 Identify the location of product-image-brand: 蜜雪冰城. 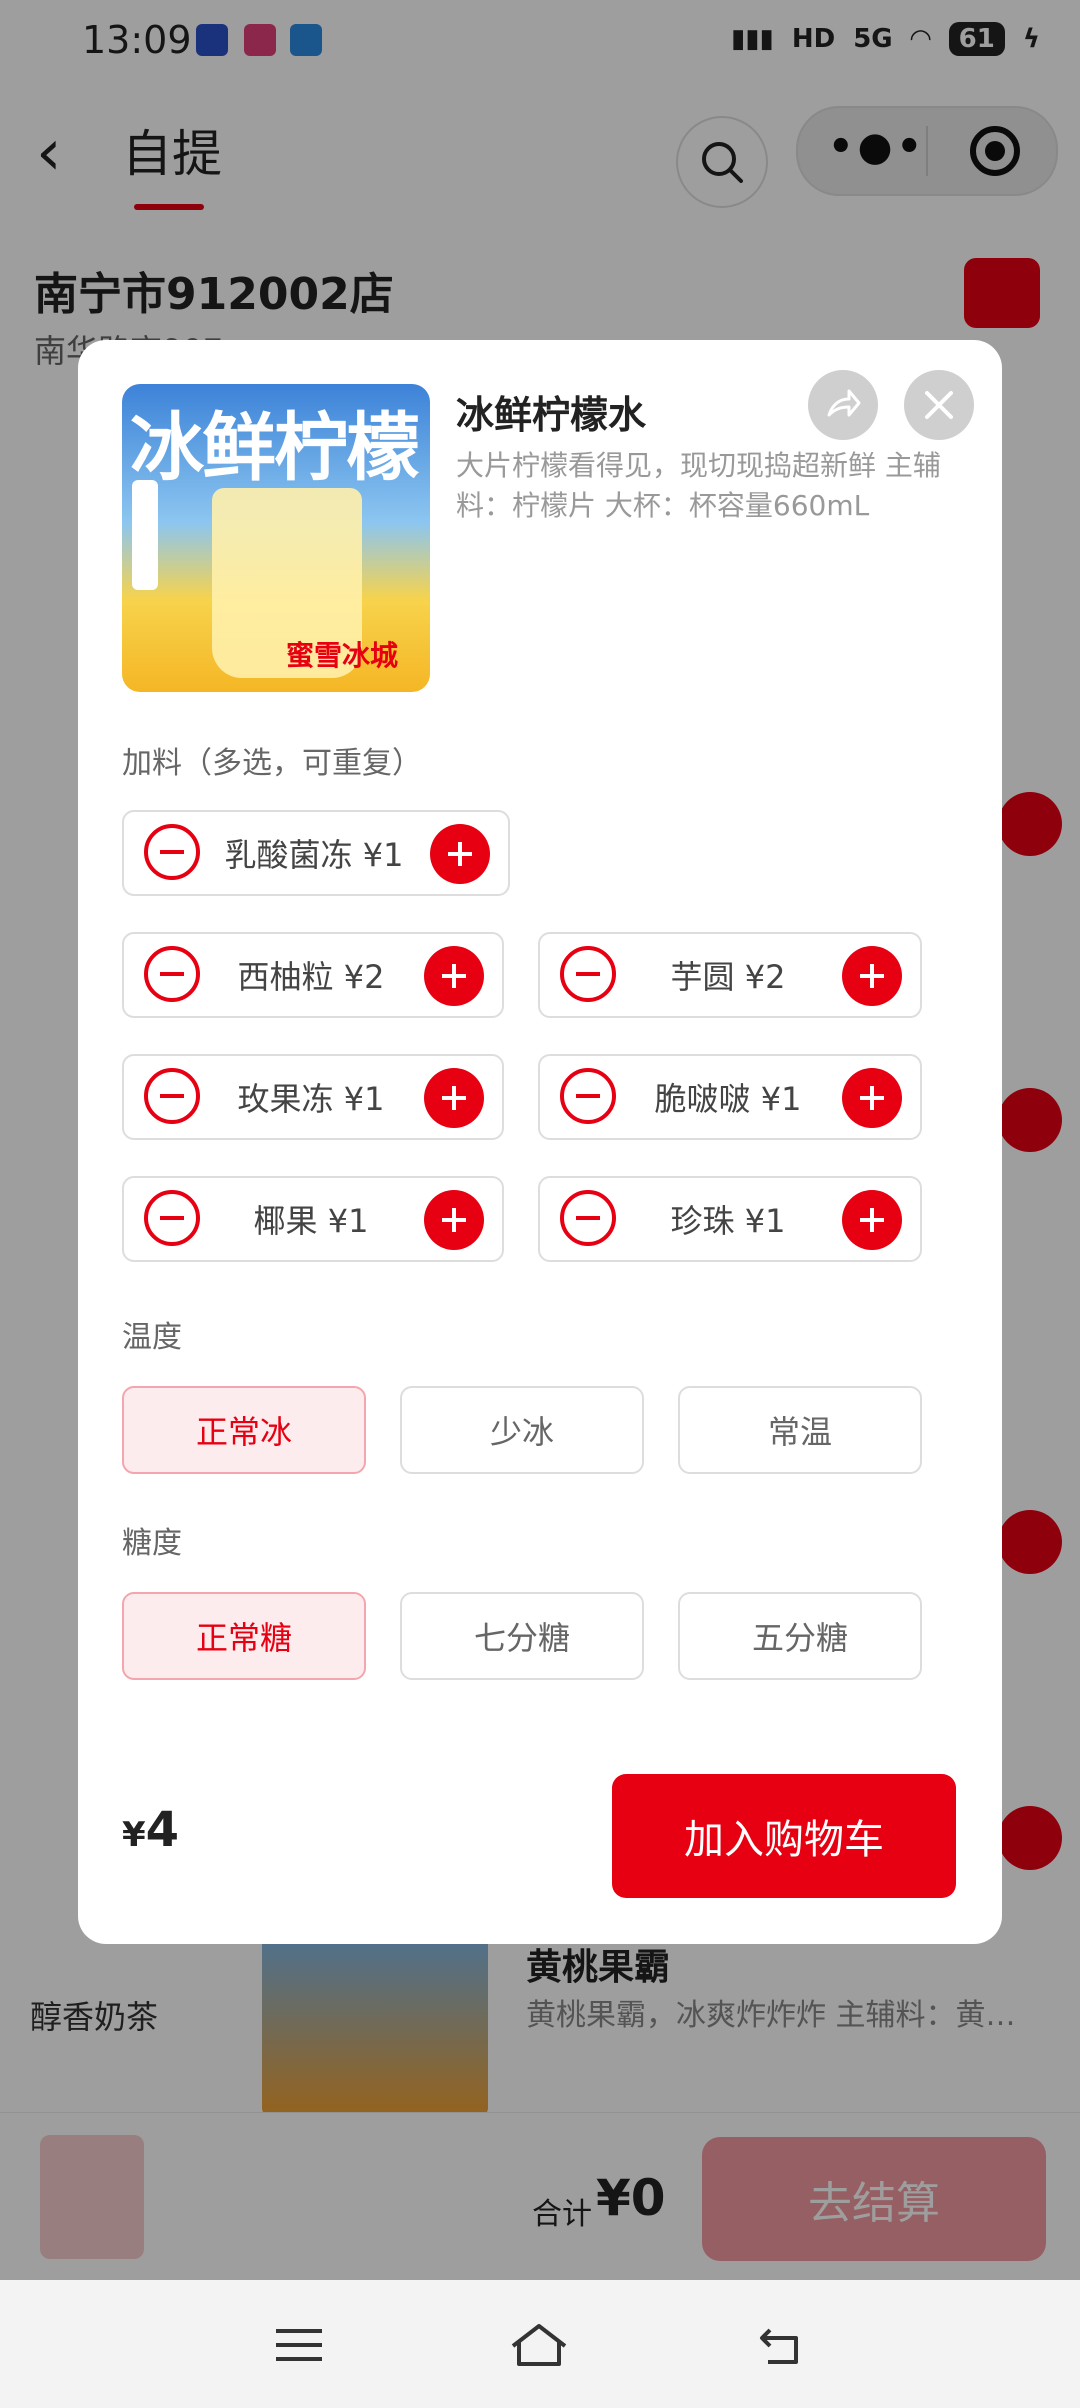
(342, 655).